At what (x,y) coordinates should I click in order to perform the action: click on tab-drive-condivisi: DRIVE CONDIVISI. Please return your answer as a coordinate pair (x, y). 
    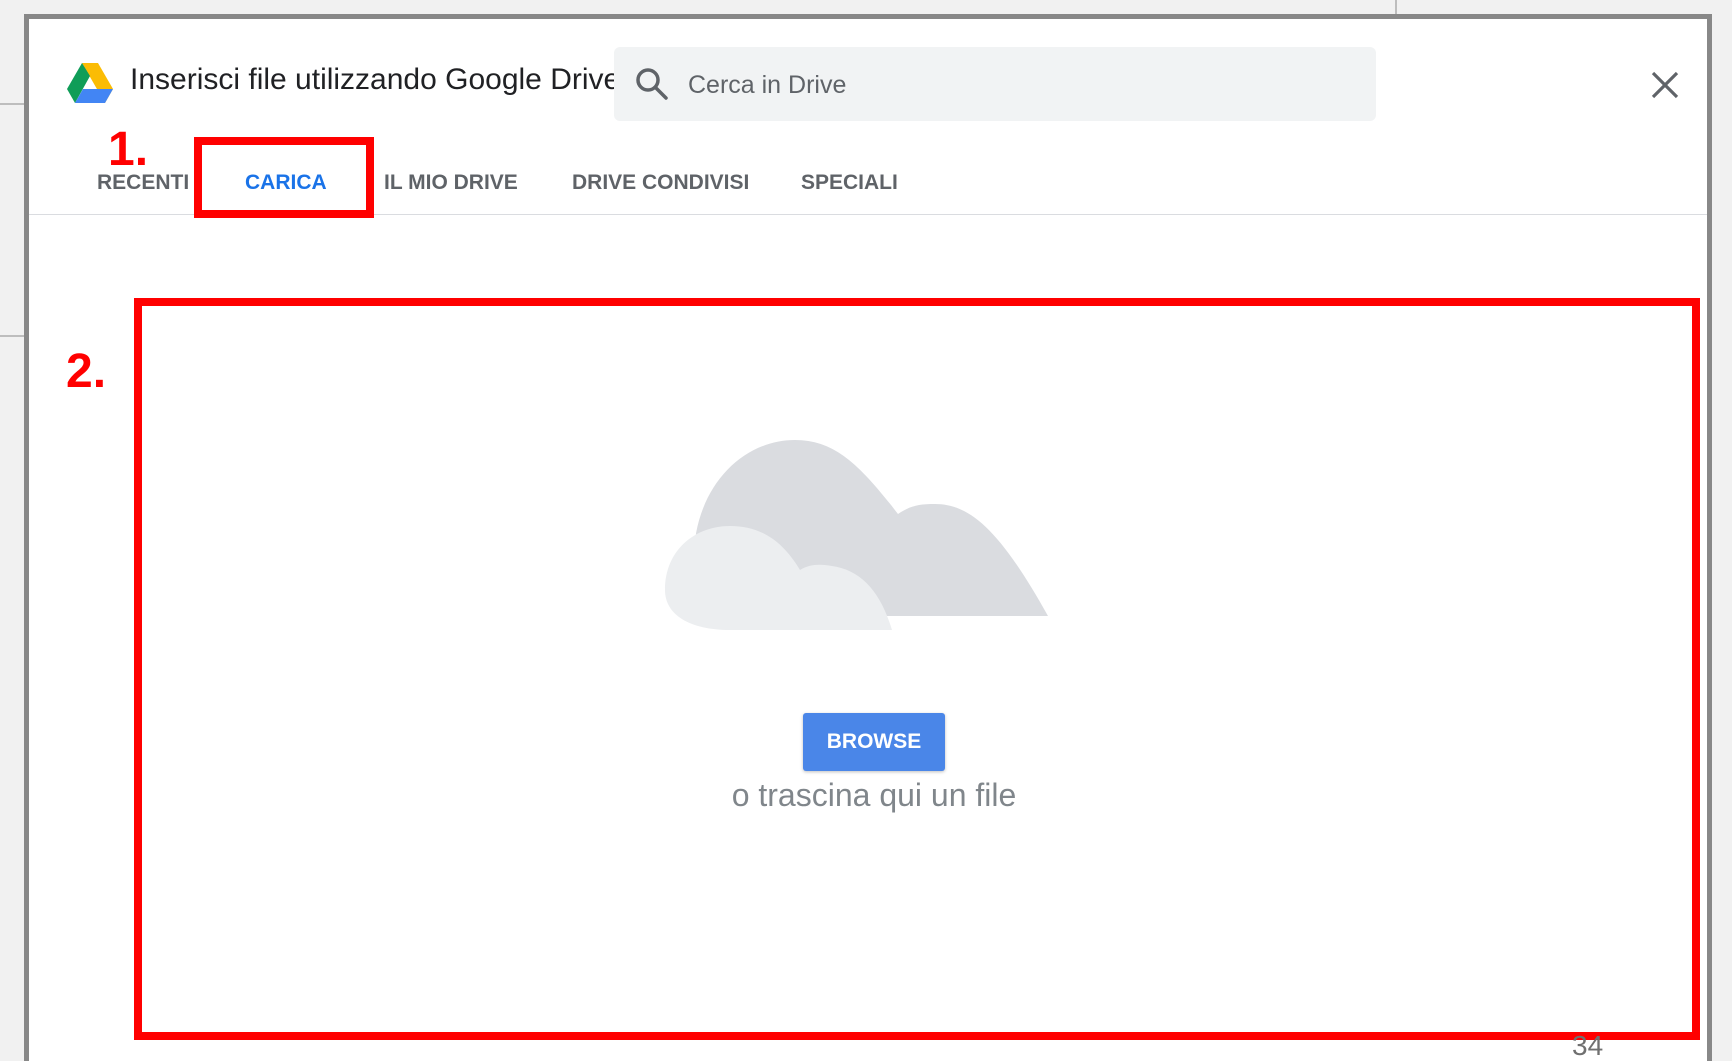
    Looking at the image, I should click on (660, 183).